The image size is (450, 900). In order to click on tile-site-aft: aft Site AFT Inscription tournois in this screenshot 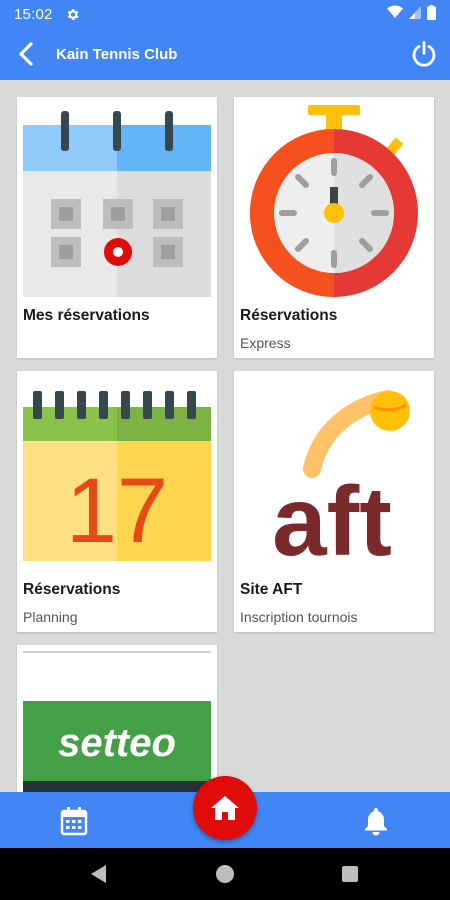, I will do `click(334, 501)`.